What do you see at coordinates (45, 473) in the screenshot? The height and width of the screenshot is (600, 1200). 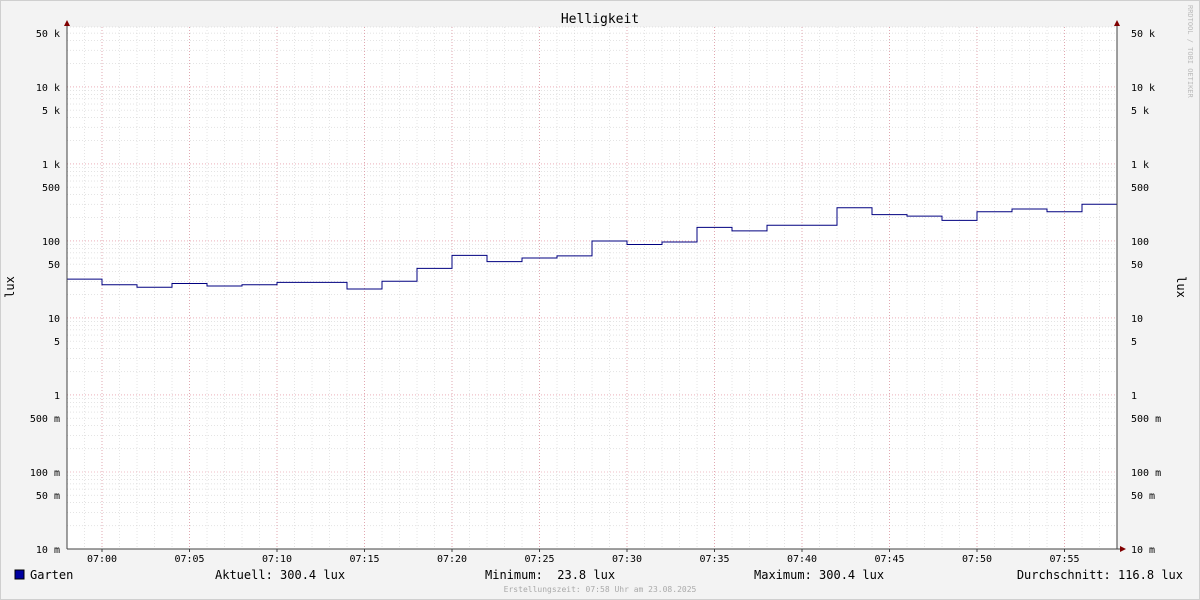 I see `y-tick-label-left: 100 m` at bounding box center [45, 473].